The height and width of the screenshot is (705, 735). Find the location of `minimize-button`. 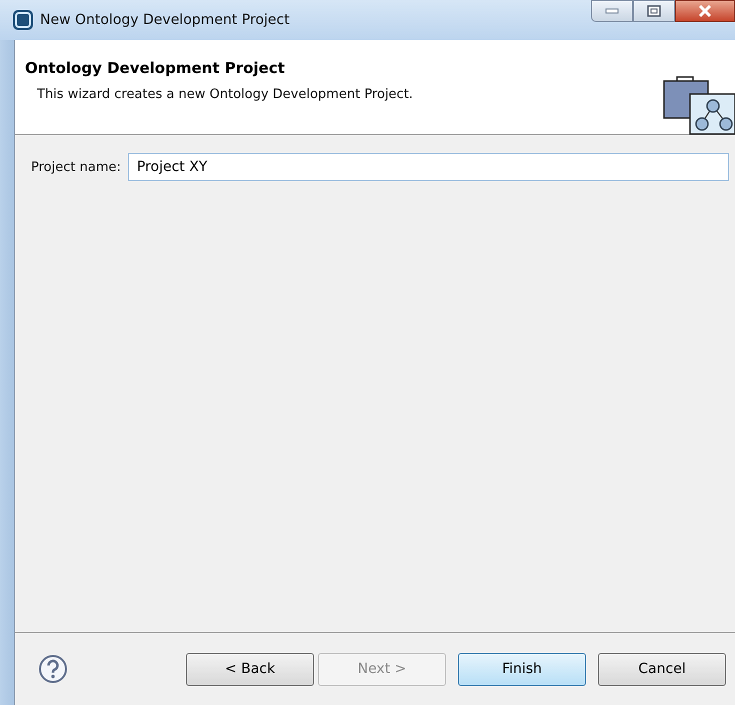

minimize-button is located at coordinates (612, 11).